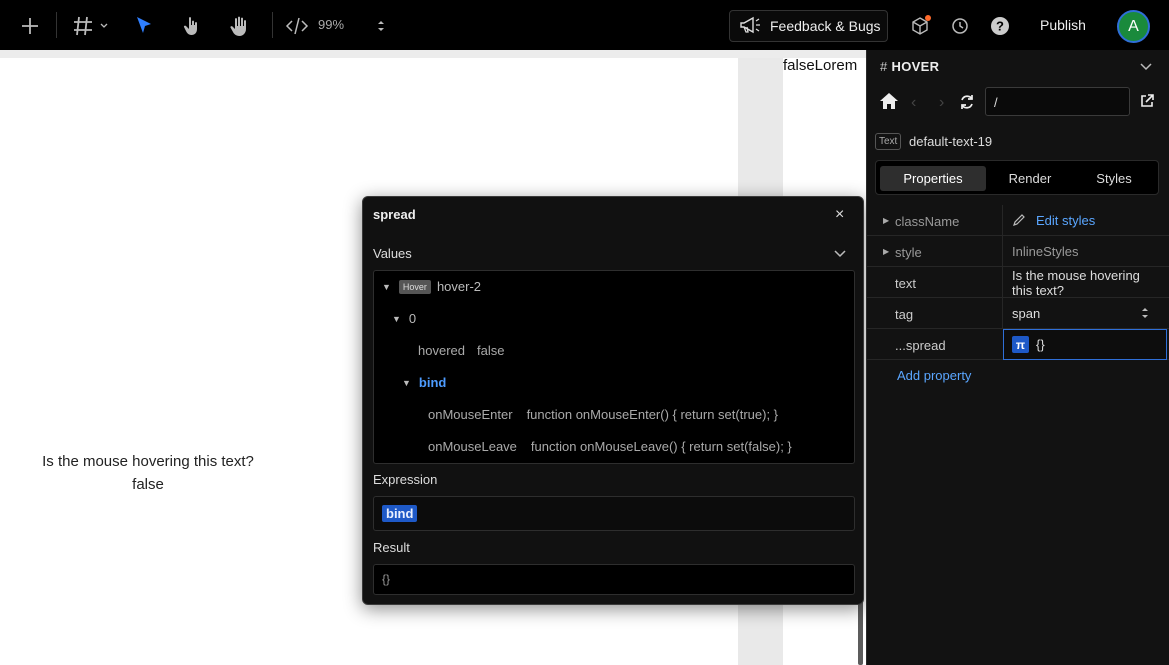 The width and height of the screenshot is (1169, 665). I want to click on prop-row-tag: tag span, so click(1018, 313).